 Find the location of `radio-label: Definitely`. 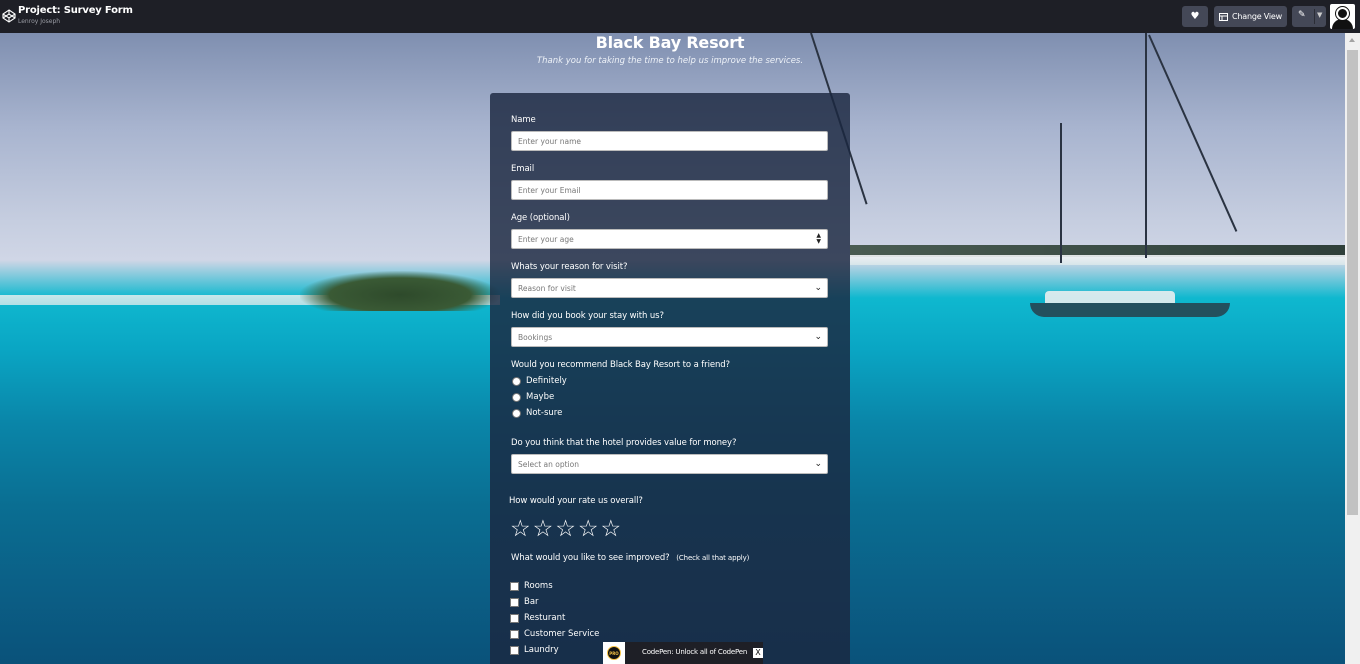

radio-label: Definitely is located at coordinates (546, 381).